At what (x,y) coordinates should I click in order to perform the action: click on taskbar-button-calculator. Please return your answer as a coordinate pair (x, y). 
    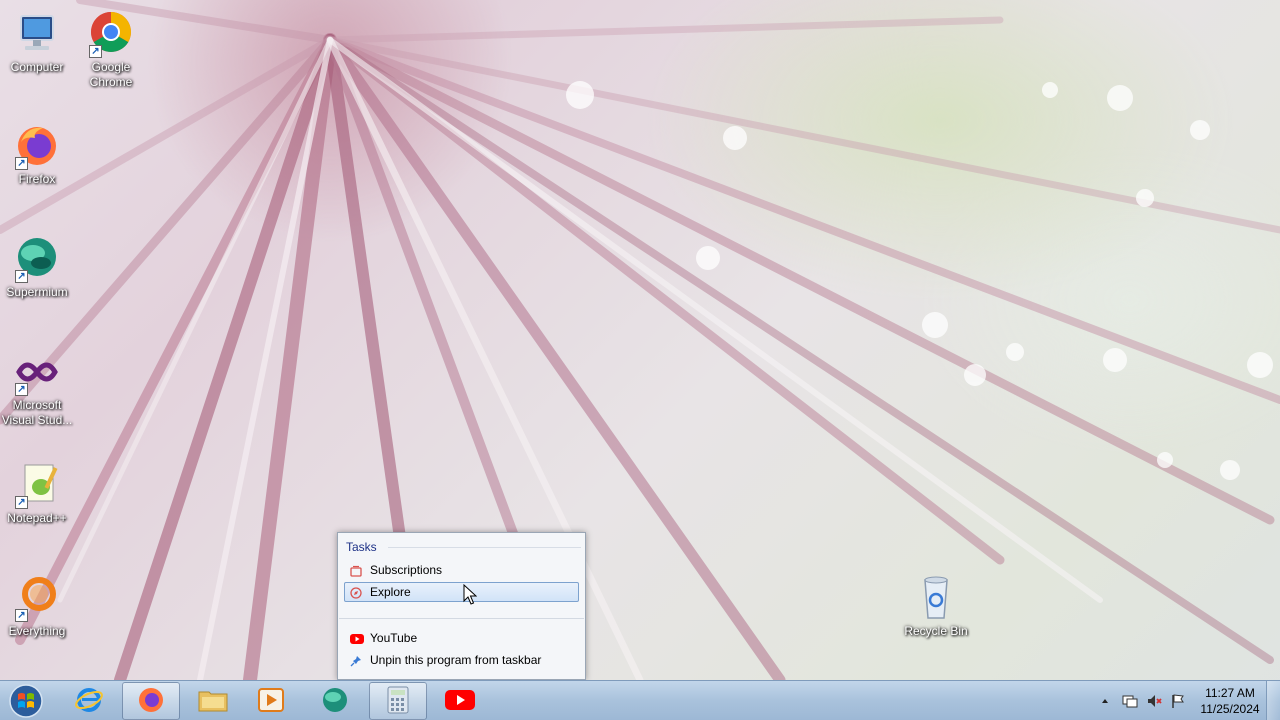
    Looking at the image, I should click on (398, 701).